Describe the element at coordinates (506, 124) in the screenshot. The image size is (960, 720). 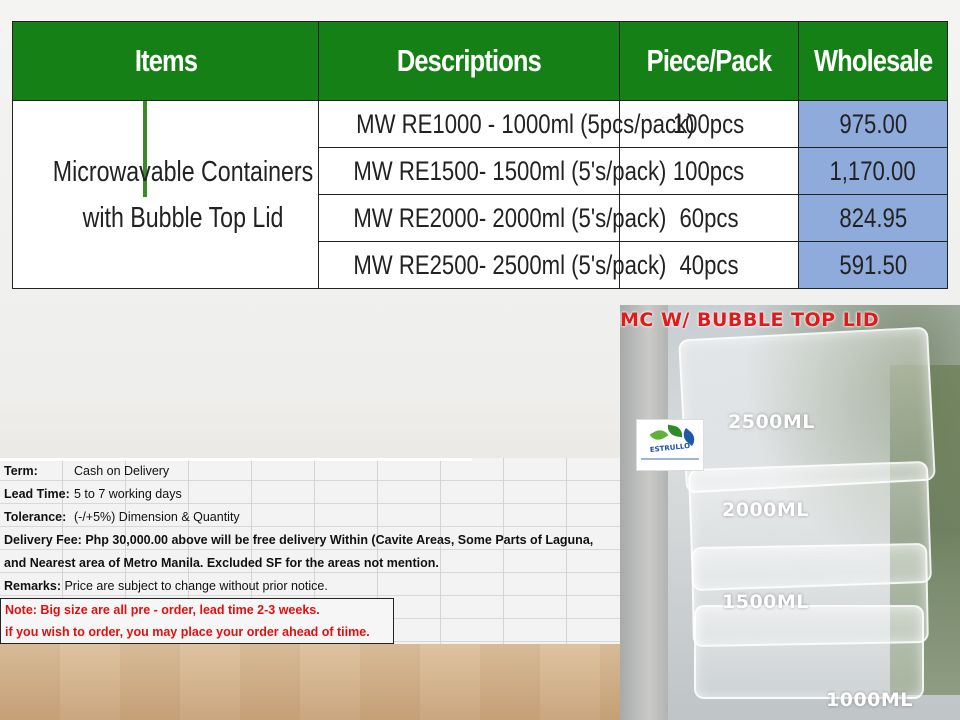
I see `description-cell: MW RE1000 - 1000ml (5pcs/pack)` at that location.